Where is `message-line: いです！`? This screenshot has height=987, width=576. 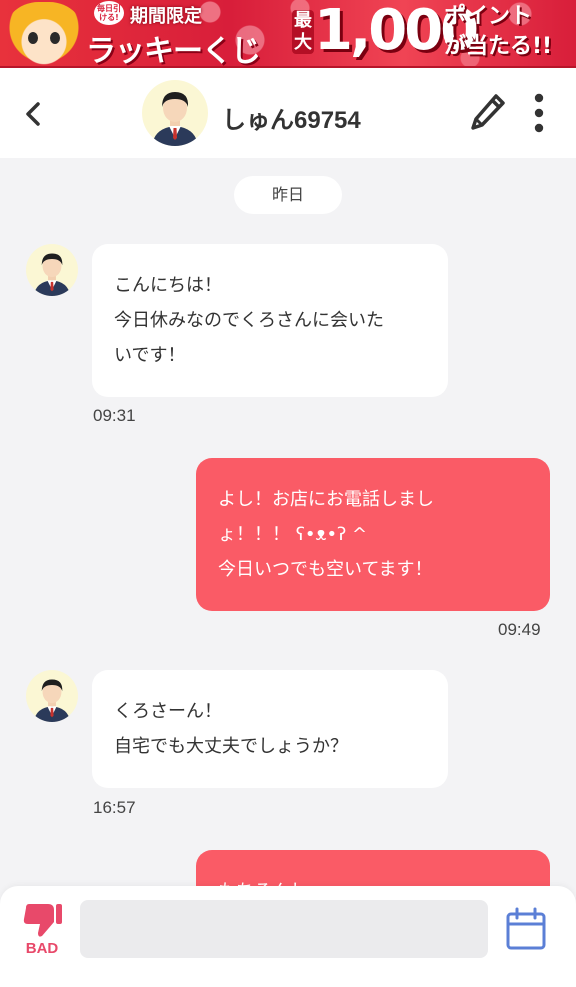
message-line: いです！ is located at coordinates (150, 355).